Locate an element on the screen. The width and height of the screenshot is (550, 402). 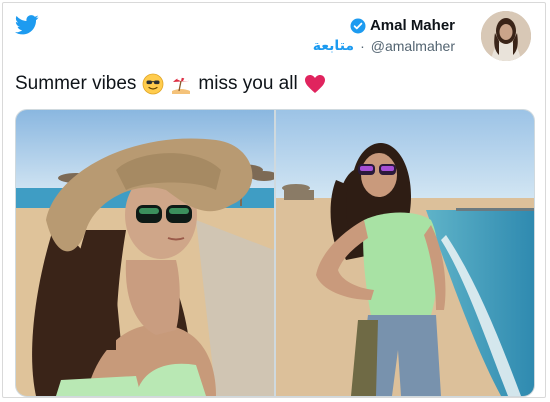
verified-icon is located at coordinates (358, 26).